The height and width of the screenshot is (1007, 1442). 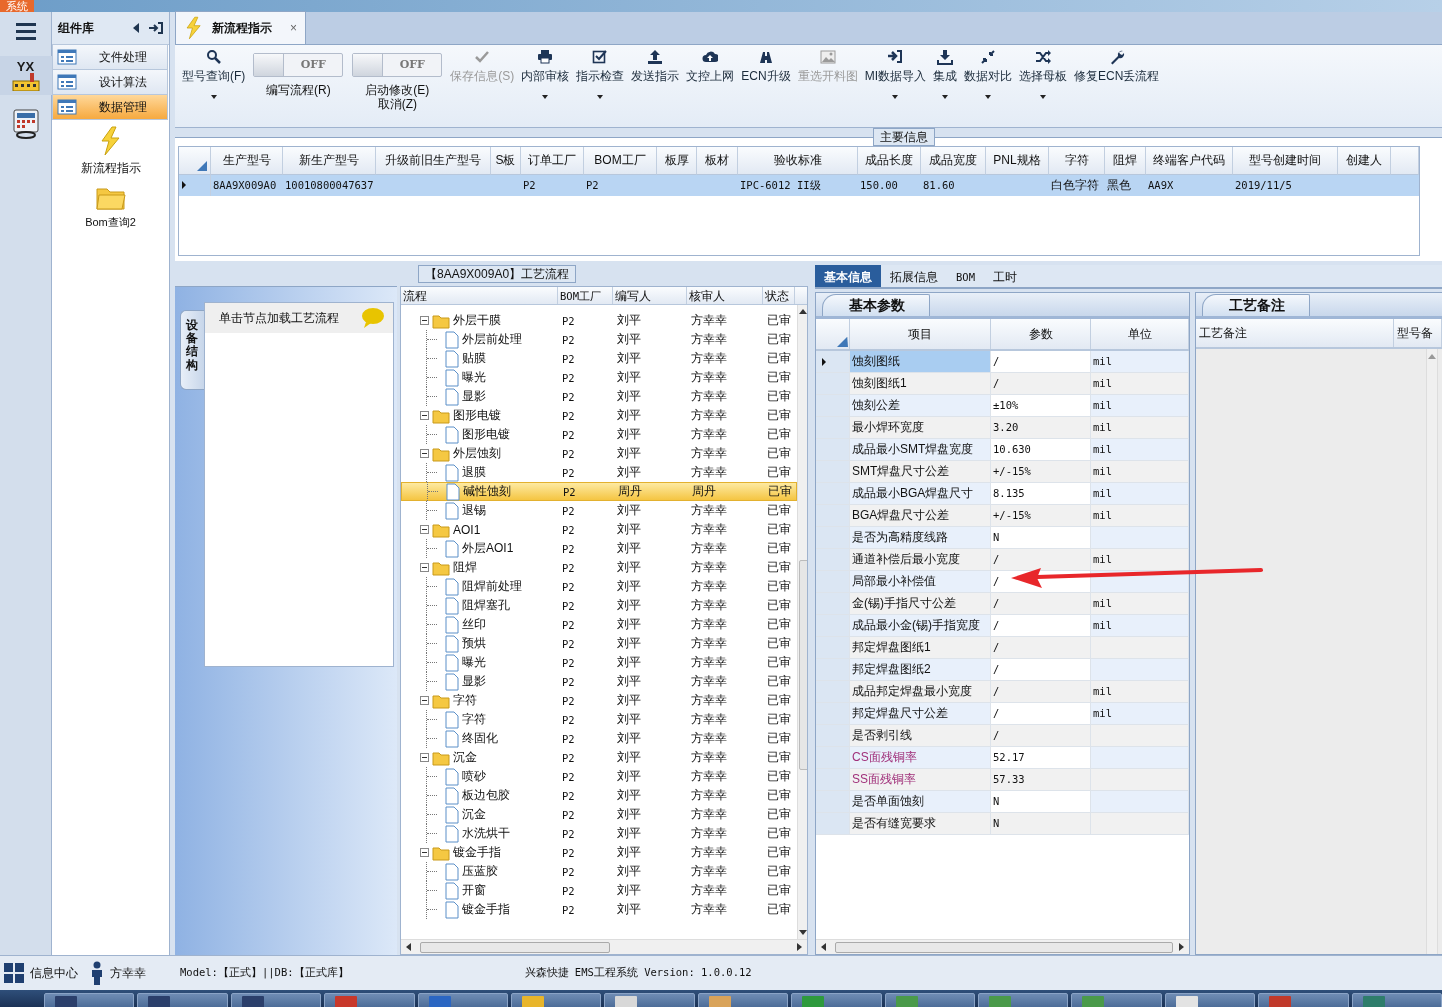 What do you see at coordinates (477, 453) in the screenshot?
I see `tree-node-label: 外层蚀刻` at bounding box center [477, 453].